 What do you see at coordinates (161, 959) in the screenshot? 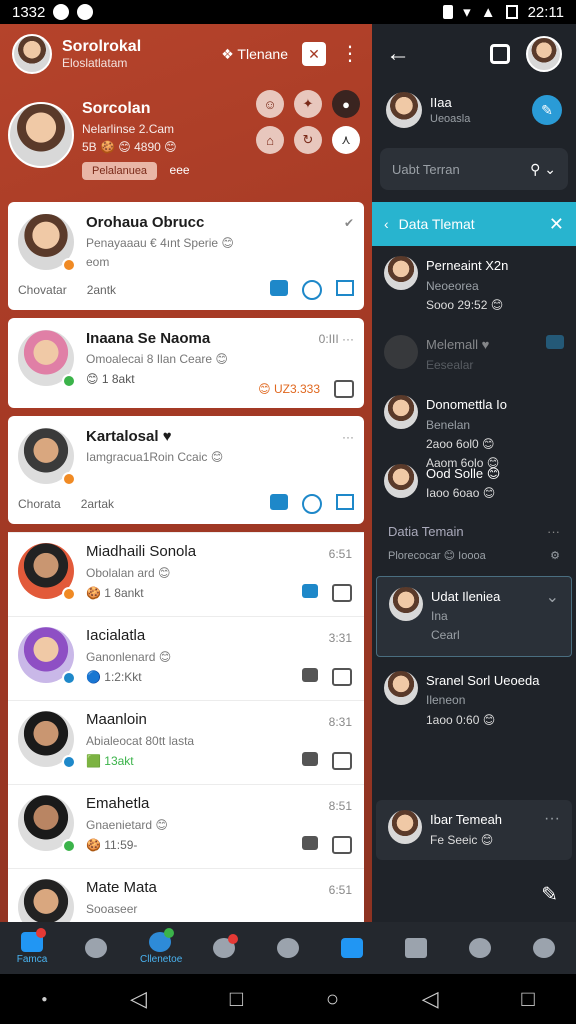
I see `nav-store-label: Cllenetoe` at bounding box center [161, 959].